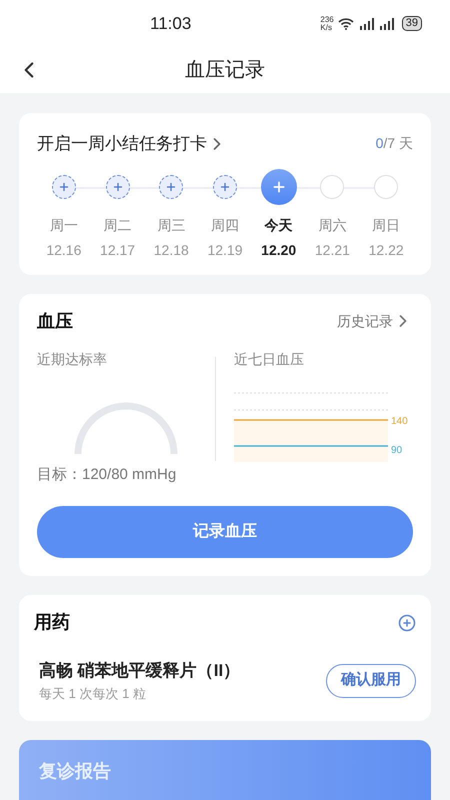 The height and width of the screenshot is (800, 450). Describe the element at coordinates (122, 143) in the screenshot. I see `checkin-title: 开启一周小结任务打卡` at that location.